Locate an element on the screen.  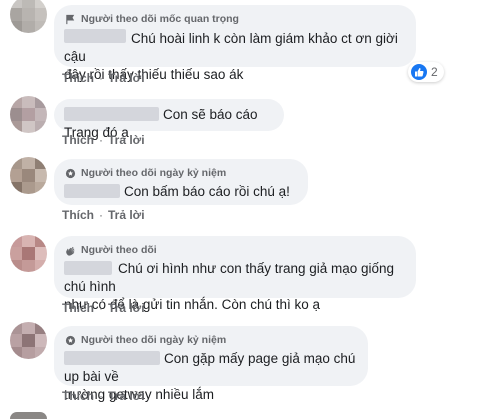
follower-badge: Người theo dõi mốc quan trọng is located at coordinates (234, 19).